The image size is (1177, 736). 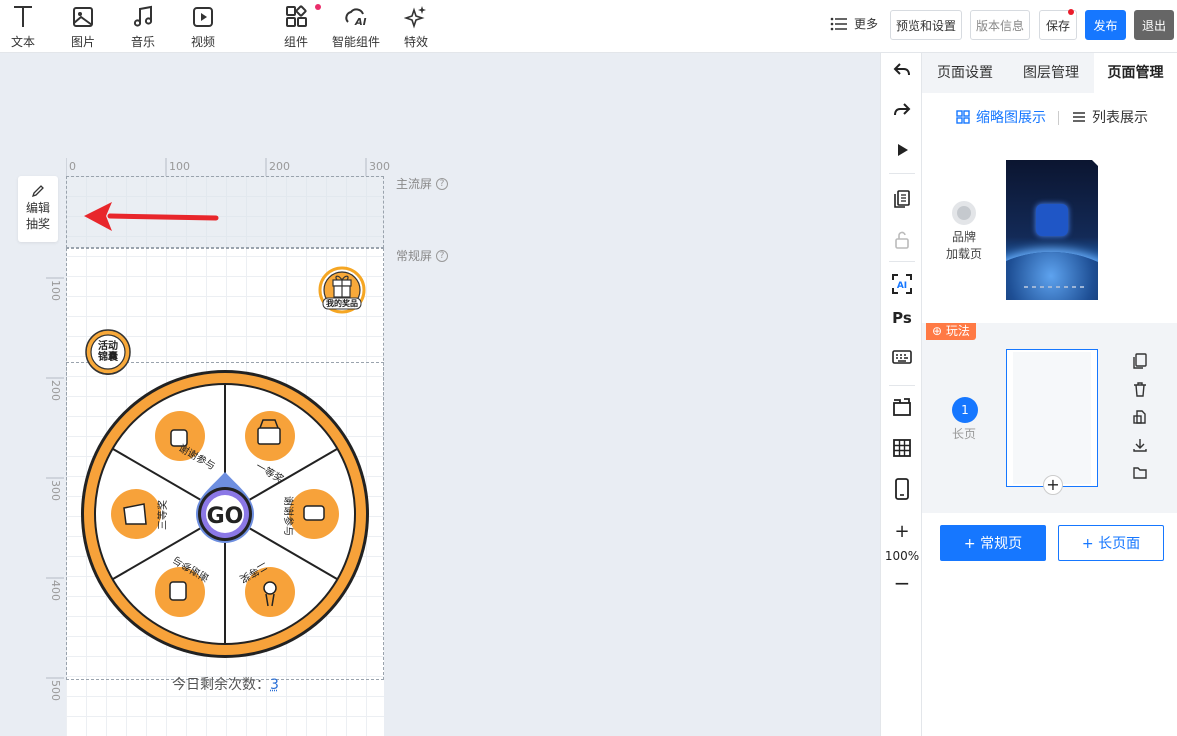 What do you see at coordinates (202, 42) in the screenshot?
I see `video-tool-label: 视频` at bounding box center [202, 42].